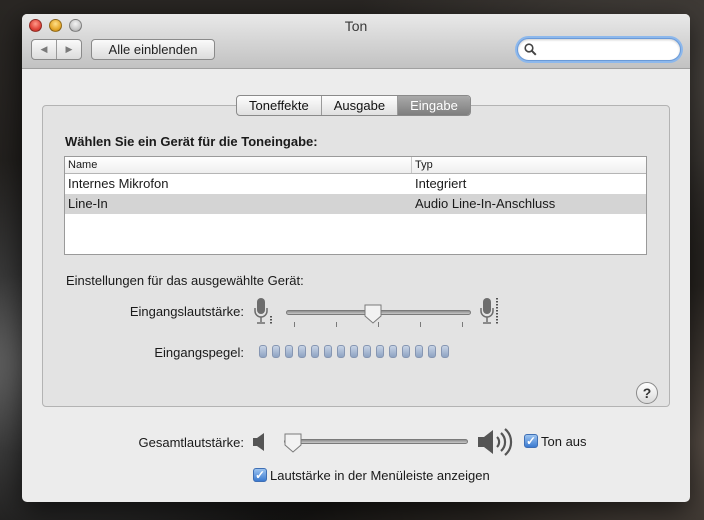  What do you see at coordinates (355, 184) in the screenshot?
I see `table-row: Internes Mikrofon Integriert` at bounding box center [355, 184].